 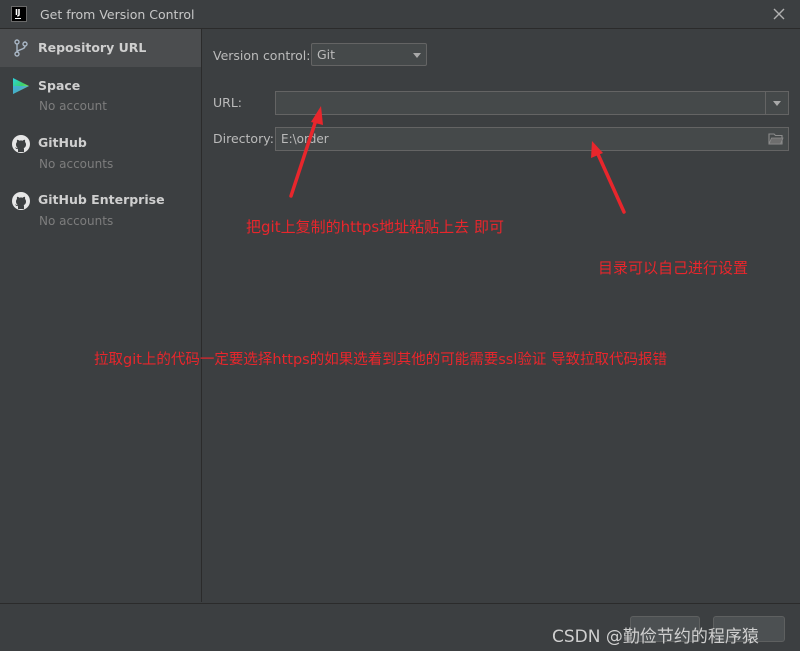 I want to click on sidebar-item-label: Repository URL, so click(x=92, y=47).